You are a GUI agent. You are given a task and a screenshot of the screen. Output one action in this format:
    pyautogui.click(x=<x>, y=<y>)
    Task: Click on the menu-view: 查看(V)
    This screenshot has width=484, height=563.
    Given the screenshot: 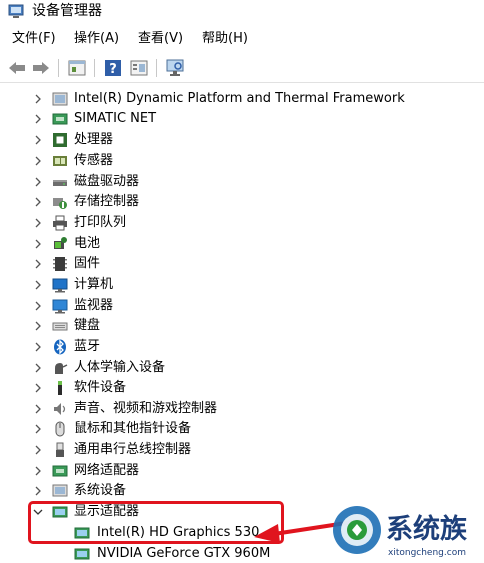 What is the action you would take?
    pyautogui.click(x=160, y=39)
    